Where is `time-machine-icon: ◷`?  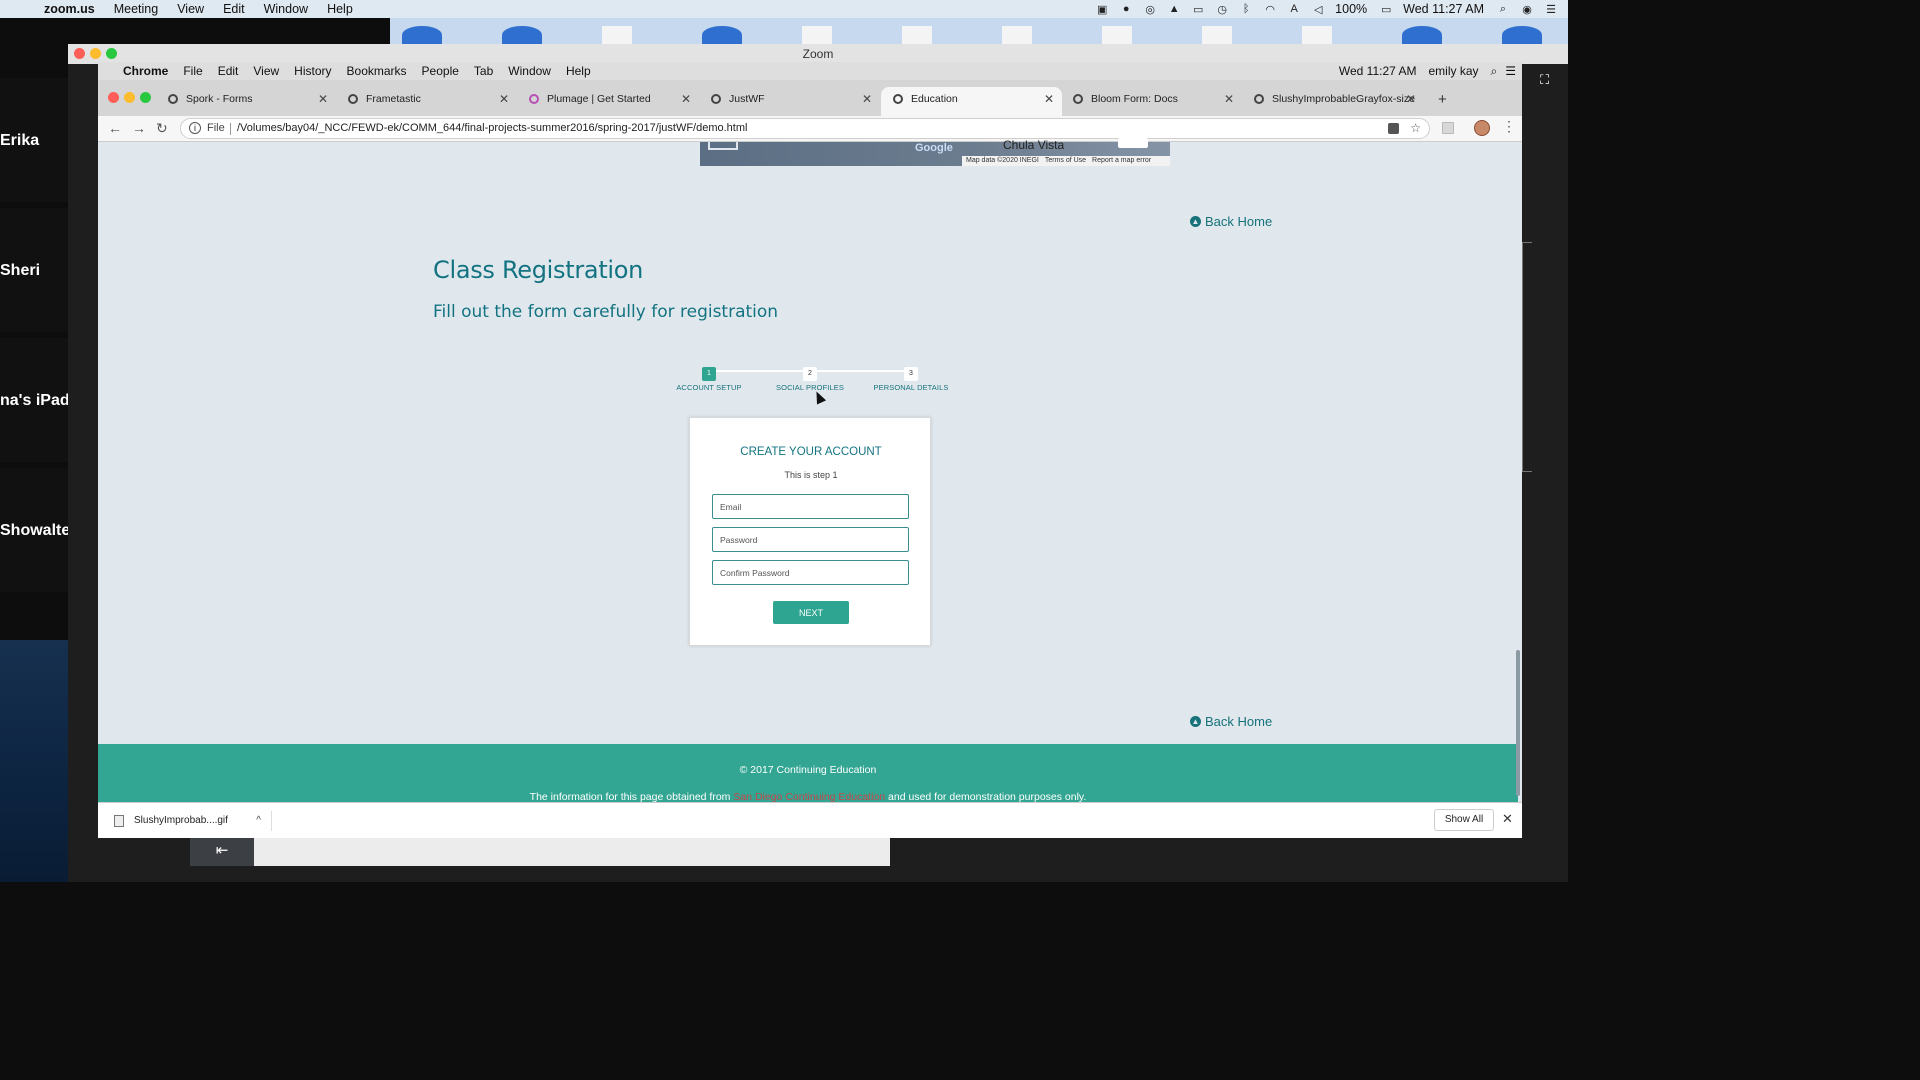
time-machine-icon: ◷ is located at coordinates (1222, 9).